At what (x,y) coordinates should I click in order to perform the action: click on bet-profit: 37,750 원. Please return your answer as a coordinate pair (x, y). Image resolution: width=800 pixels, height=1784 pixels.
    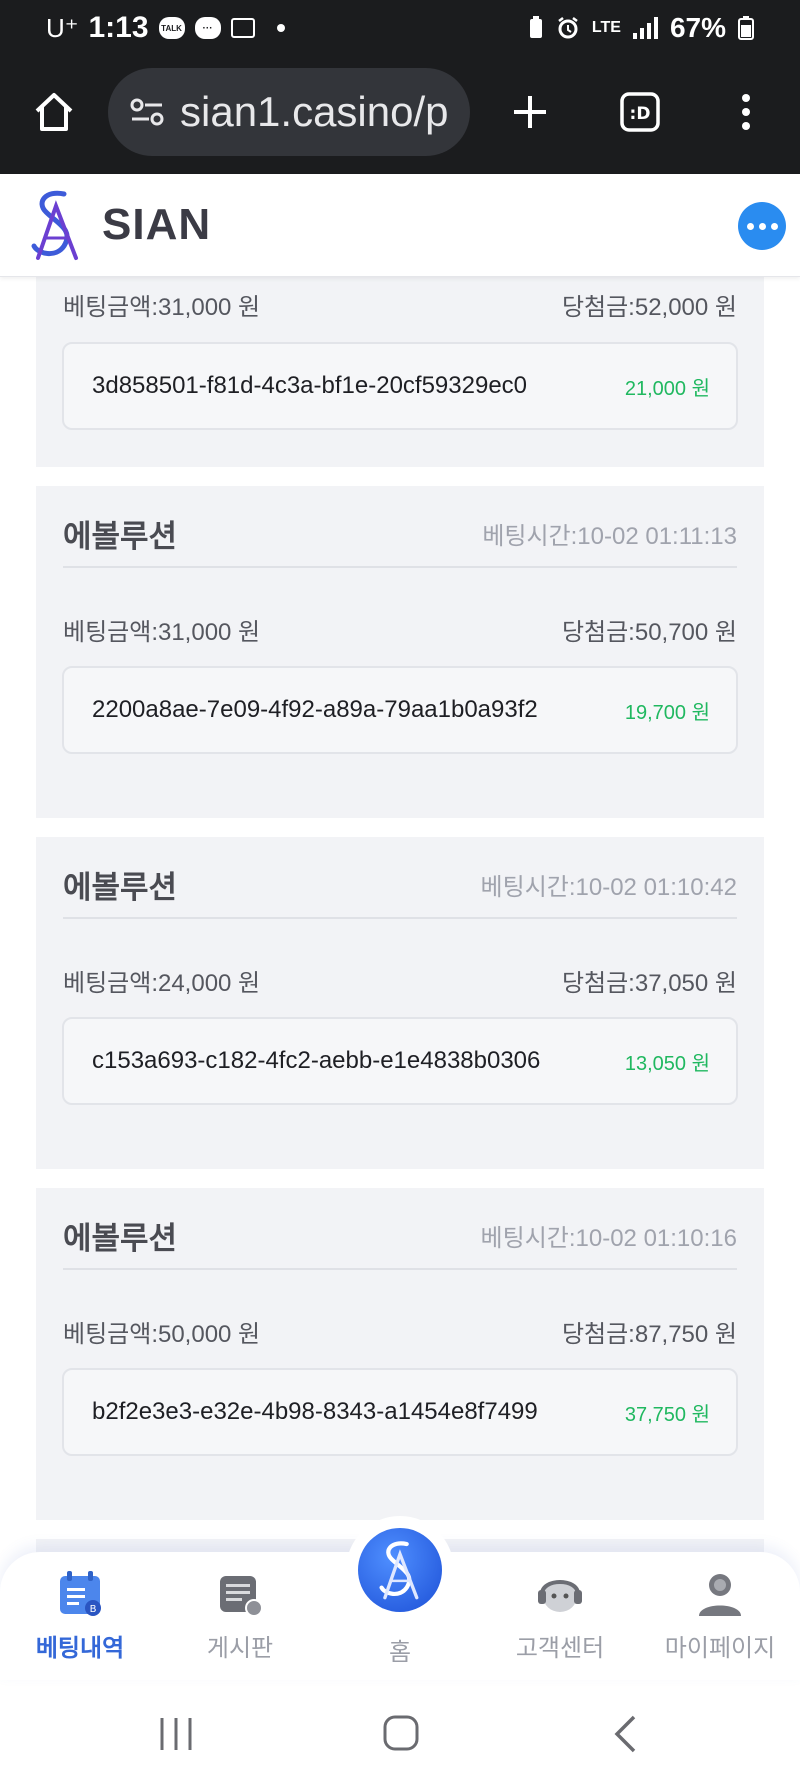
    Looking at the image, I should click on (667, 1414).